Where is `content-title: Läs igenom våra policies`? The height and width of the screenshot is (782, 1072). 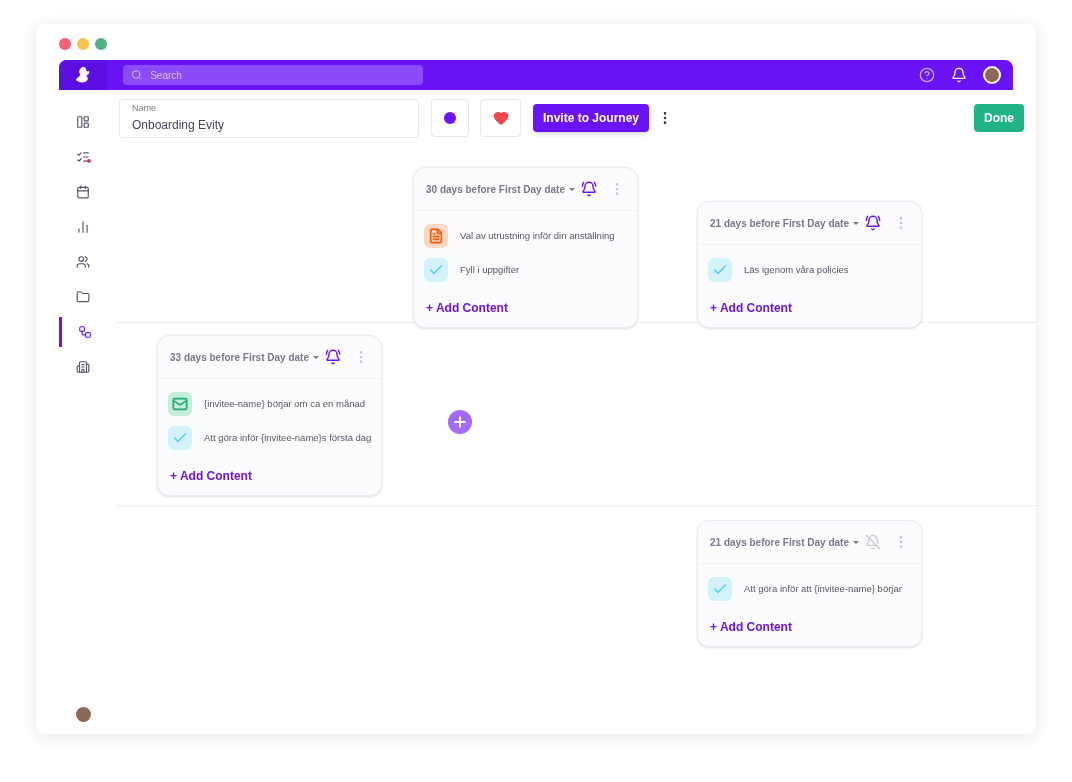
content-title: Läs igenom våra policies is located at coordinates (796, 270).